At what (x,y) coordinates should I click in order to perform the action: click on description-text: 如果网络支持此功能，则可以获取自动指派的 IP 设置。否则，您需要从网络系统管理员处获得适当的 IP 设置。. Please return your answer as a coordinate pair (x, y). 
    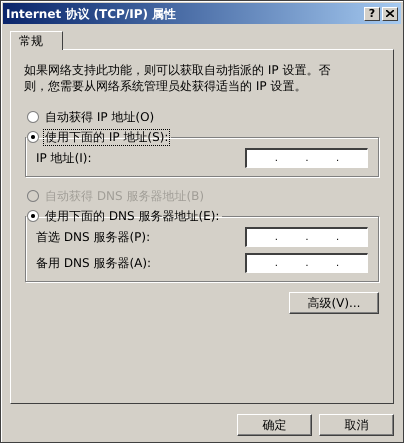
    Looking at the image, I should click on (177, 78).